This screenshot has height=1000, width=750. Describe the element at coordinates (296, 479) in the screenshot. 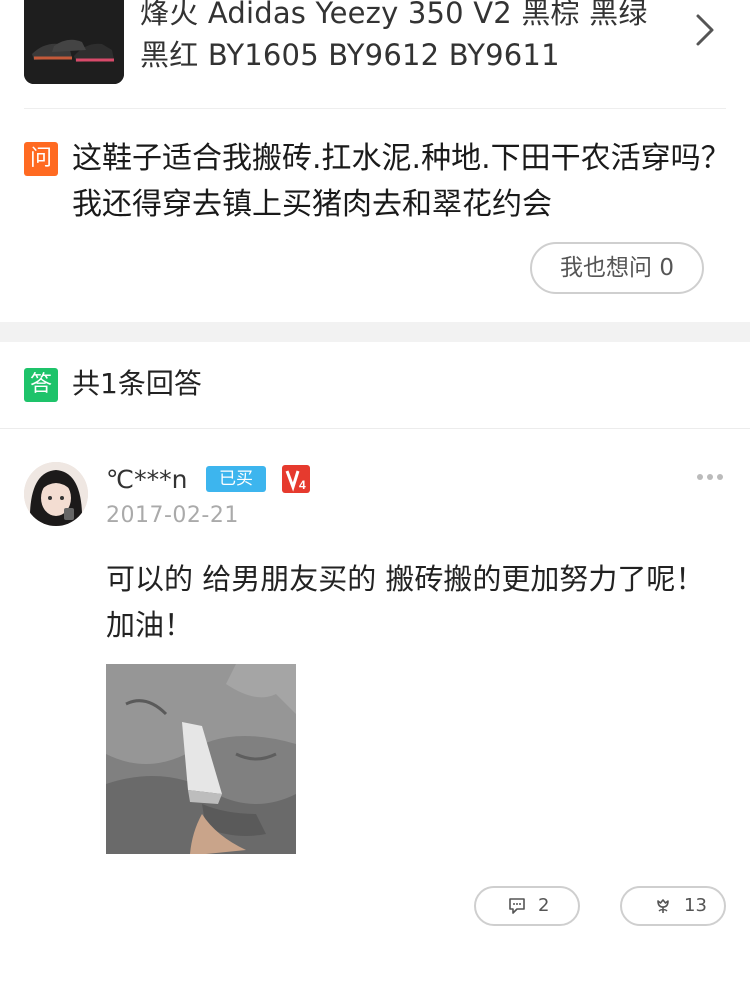

I see `vip-level-icon: 4` at that location.